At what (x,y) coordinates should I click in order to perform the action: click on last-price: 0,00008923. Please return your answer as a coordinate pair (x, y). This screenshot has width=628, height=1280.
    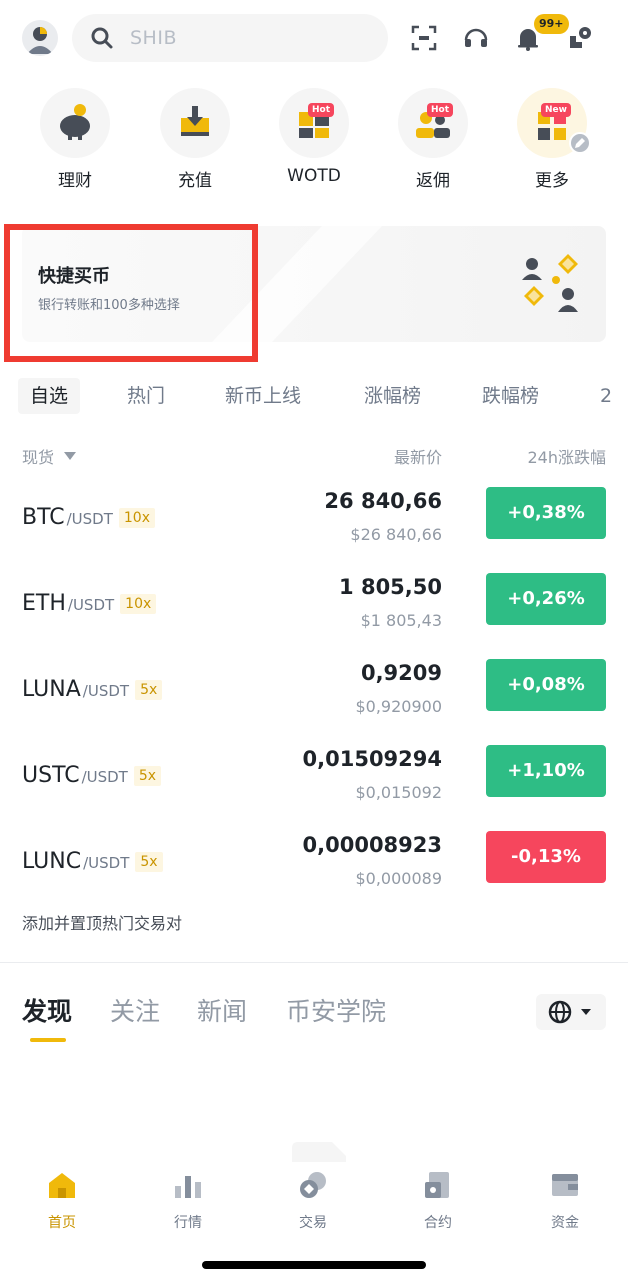
    Looking at the image, I should click on (372, 845).